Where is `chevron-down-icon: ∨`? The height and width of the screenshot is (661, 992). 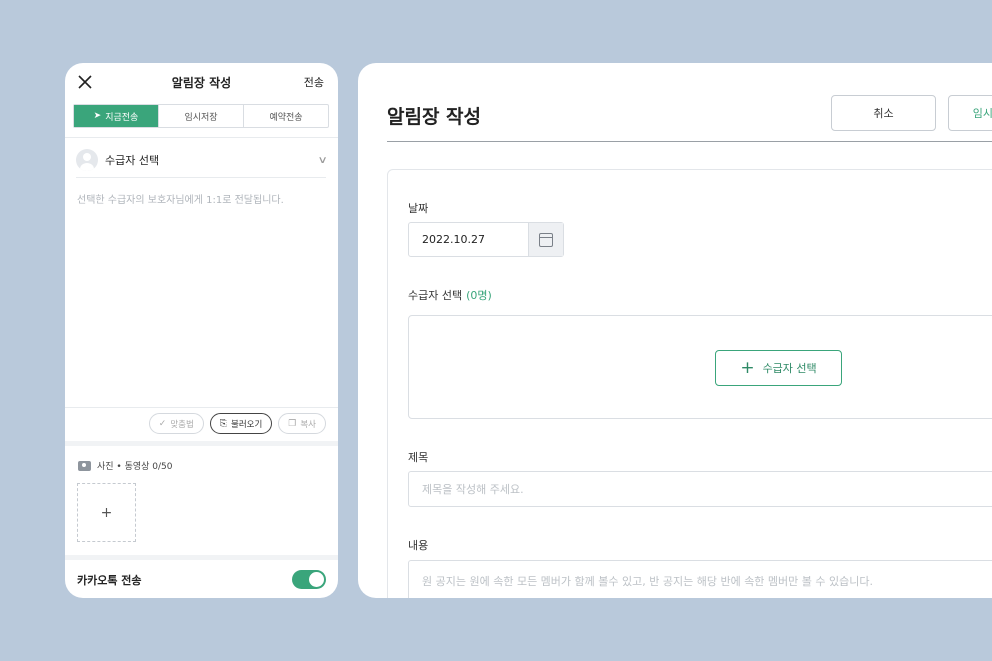 chevron-down-icon: ∨ is located at coordinates (322, 160).